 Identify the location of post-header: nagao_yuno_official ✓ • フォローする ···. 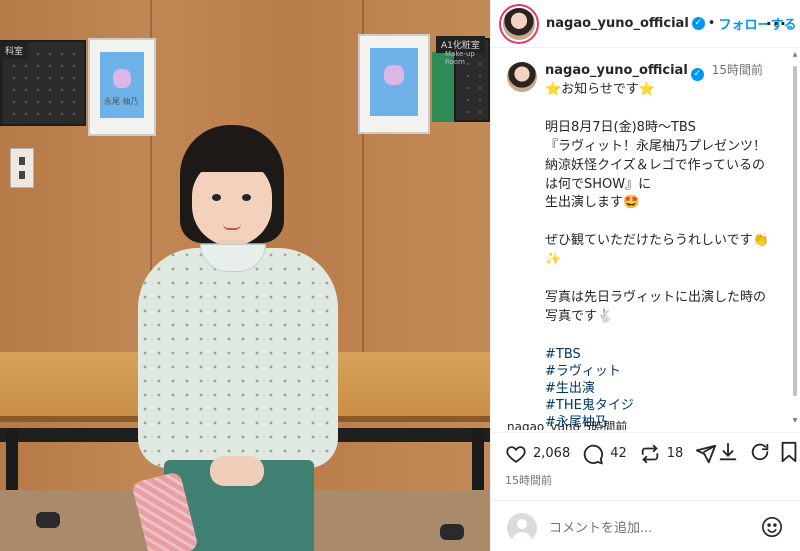
(645, 24).